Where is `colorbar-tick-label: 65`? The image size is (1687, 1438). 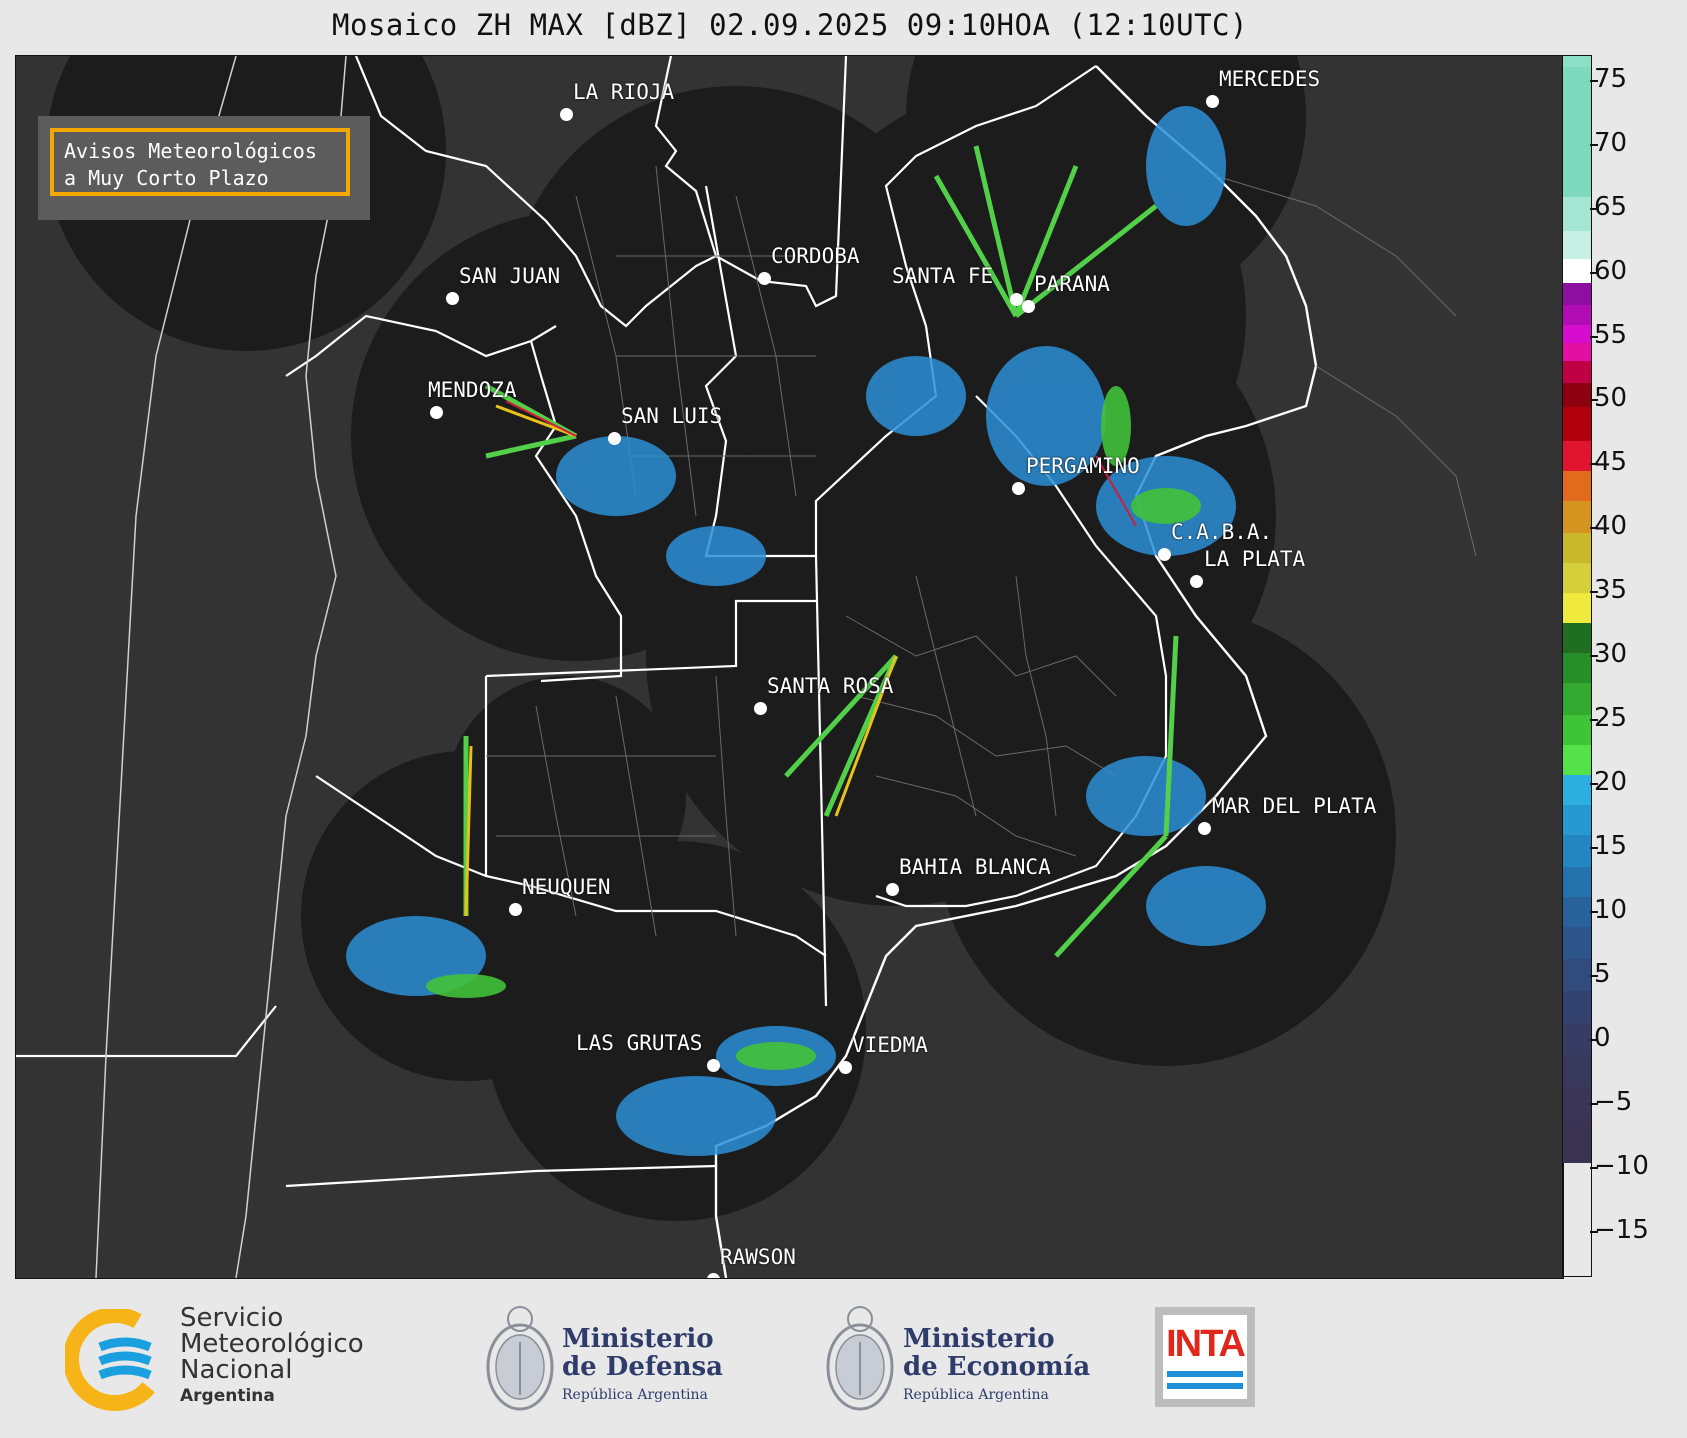 colorbar-tick-label: 65 is located at coordinates (1608, 206).